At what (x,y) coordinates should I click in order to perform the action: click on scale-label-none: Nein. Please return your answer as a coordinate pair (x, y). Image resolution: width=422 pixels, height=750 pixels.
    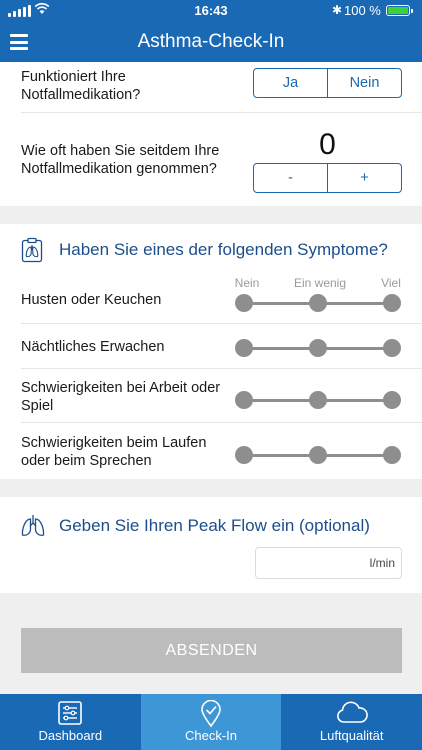
    Looking at the image, I should click on (247, 283).